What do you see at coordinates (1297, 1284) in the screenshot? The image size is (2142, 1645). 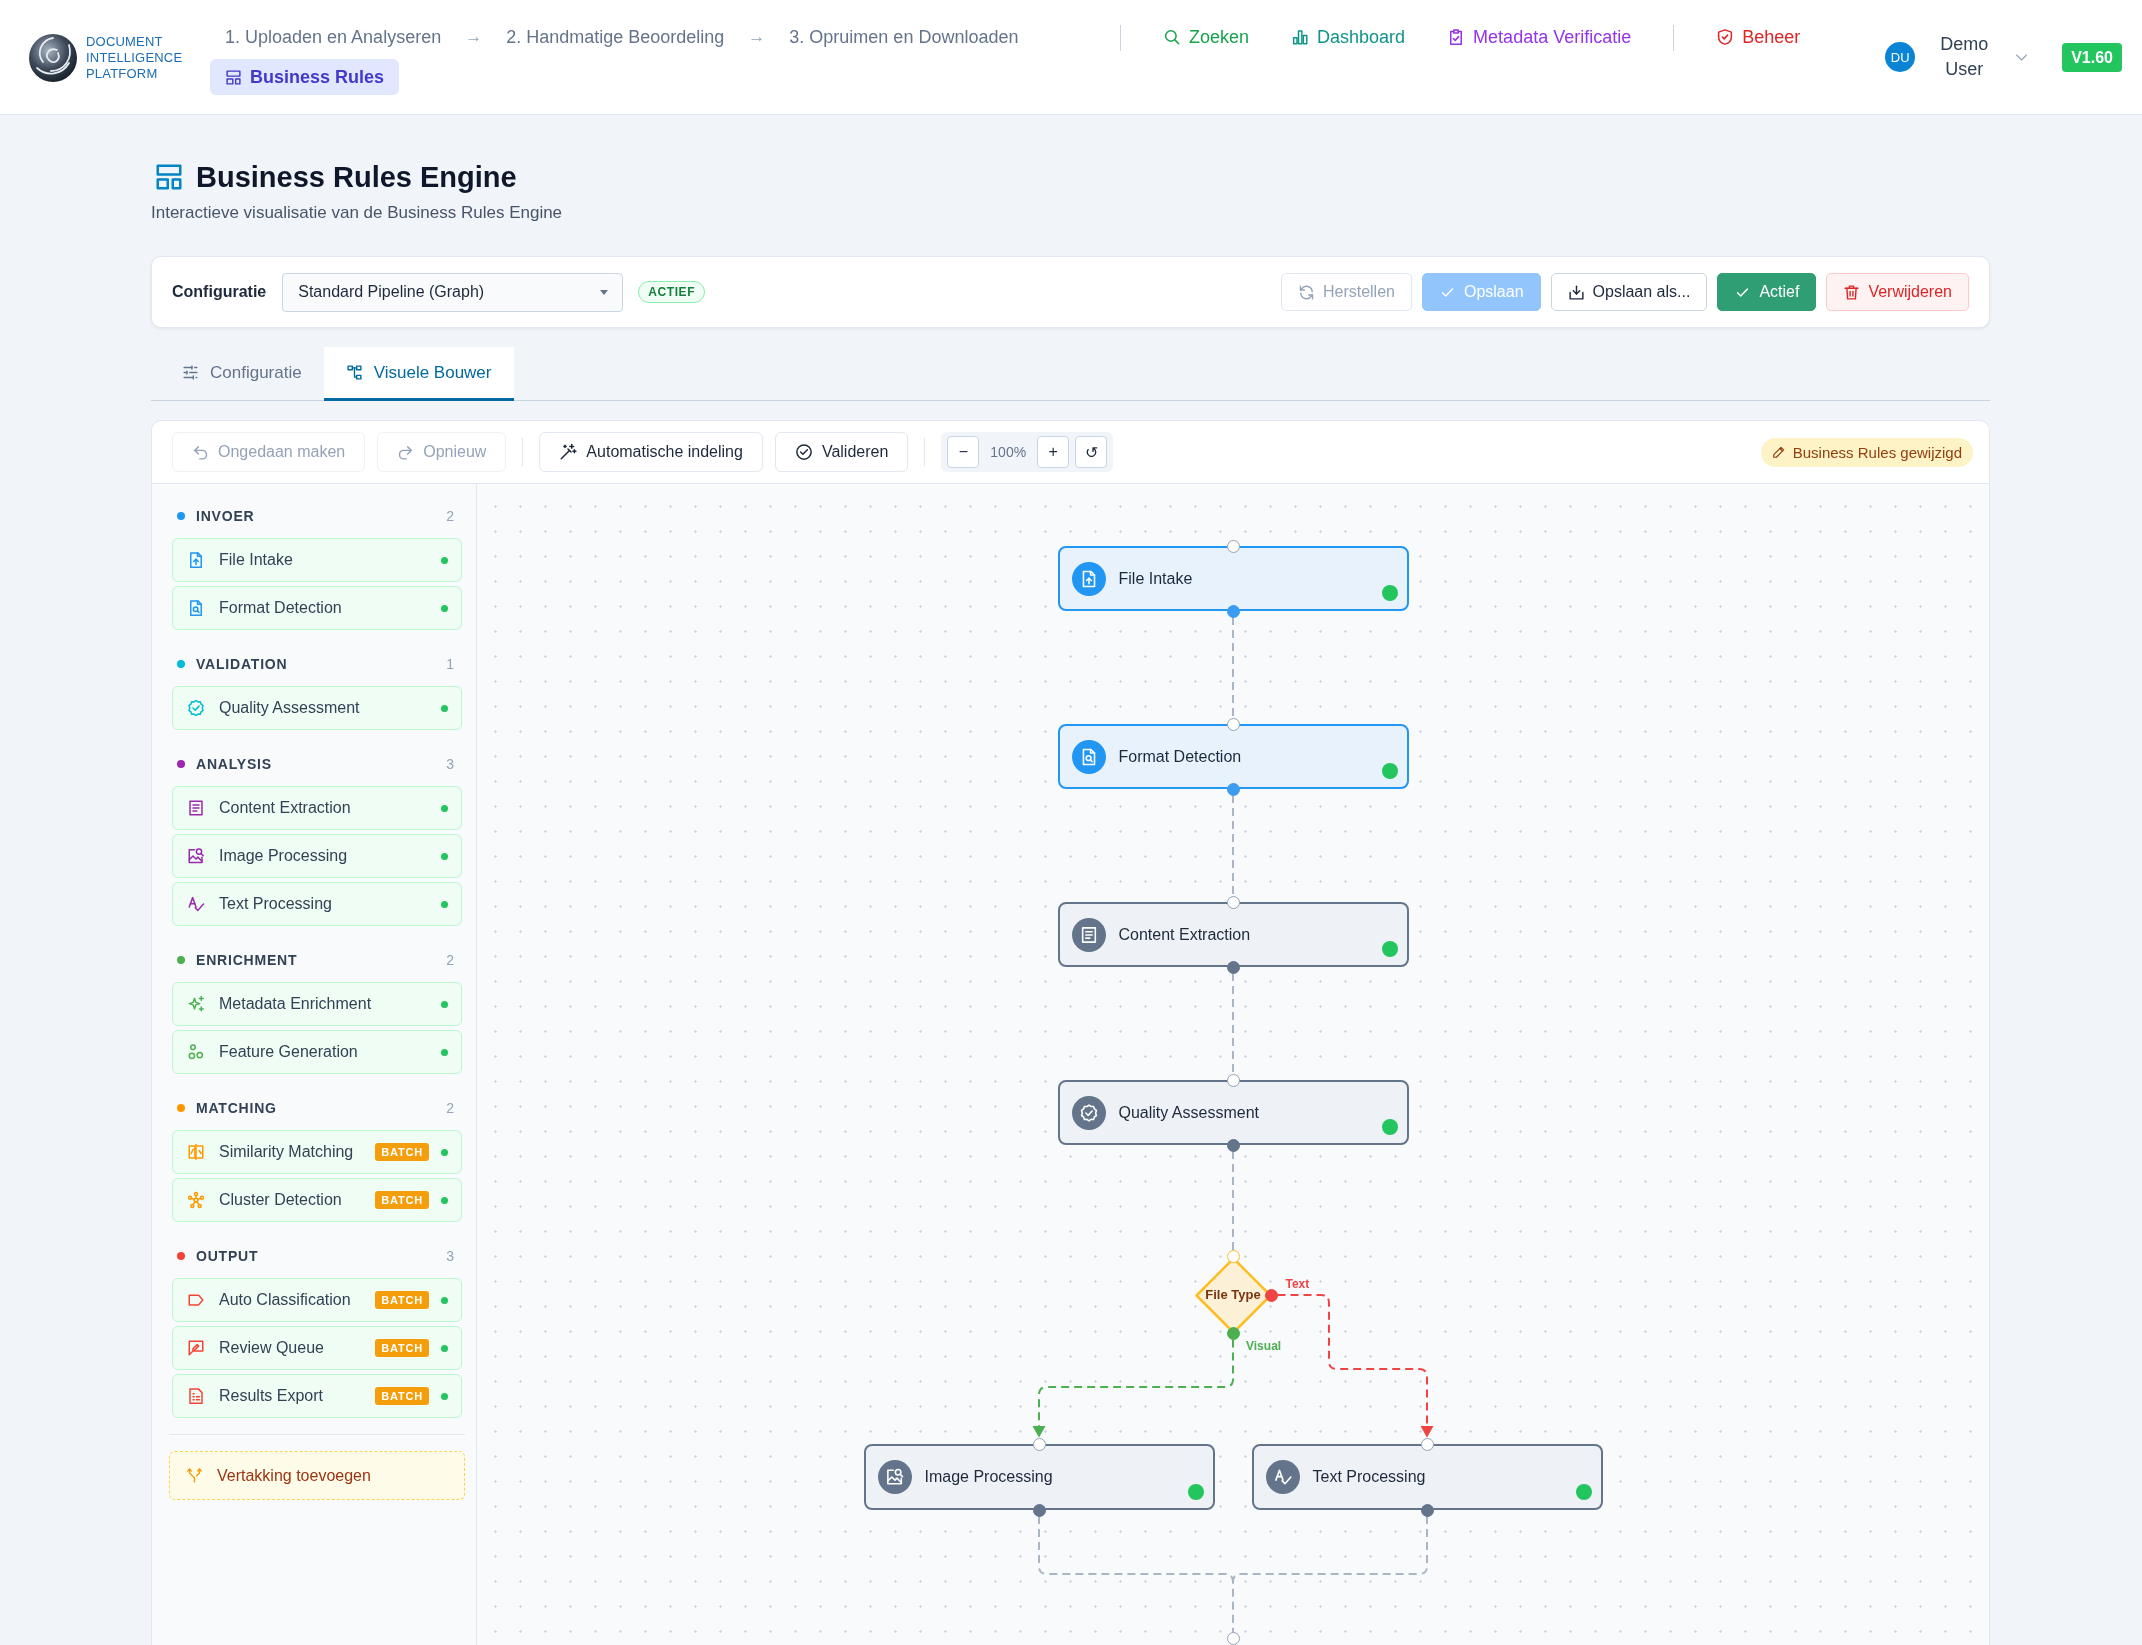 I see `branch-label: Text` at bounding box center [1297, 1284].